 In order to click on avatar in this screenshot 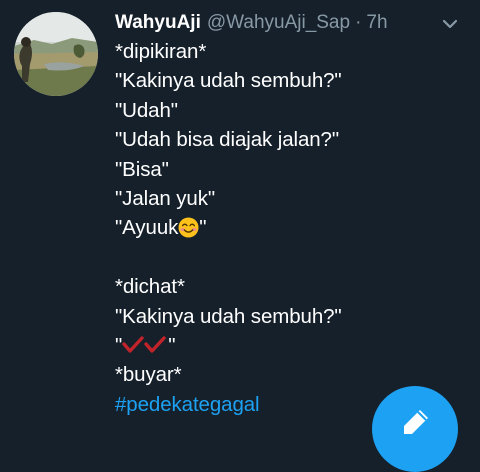, I will do `click(56, 54)`.